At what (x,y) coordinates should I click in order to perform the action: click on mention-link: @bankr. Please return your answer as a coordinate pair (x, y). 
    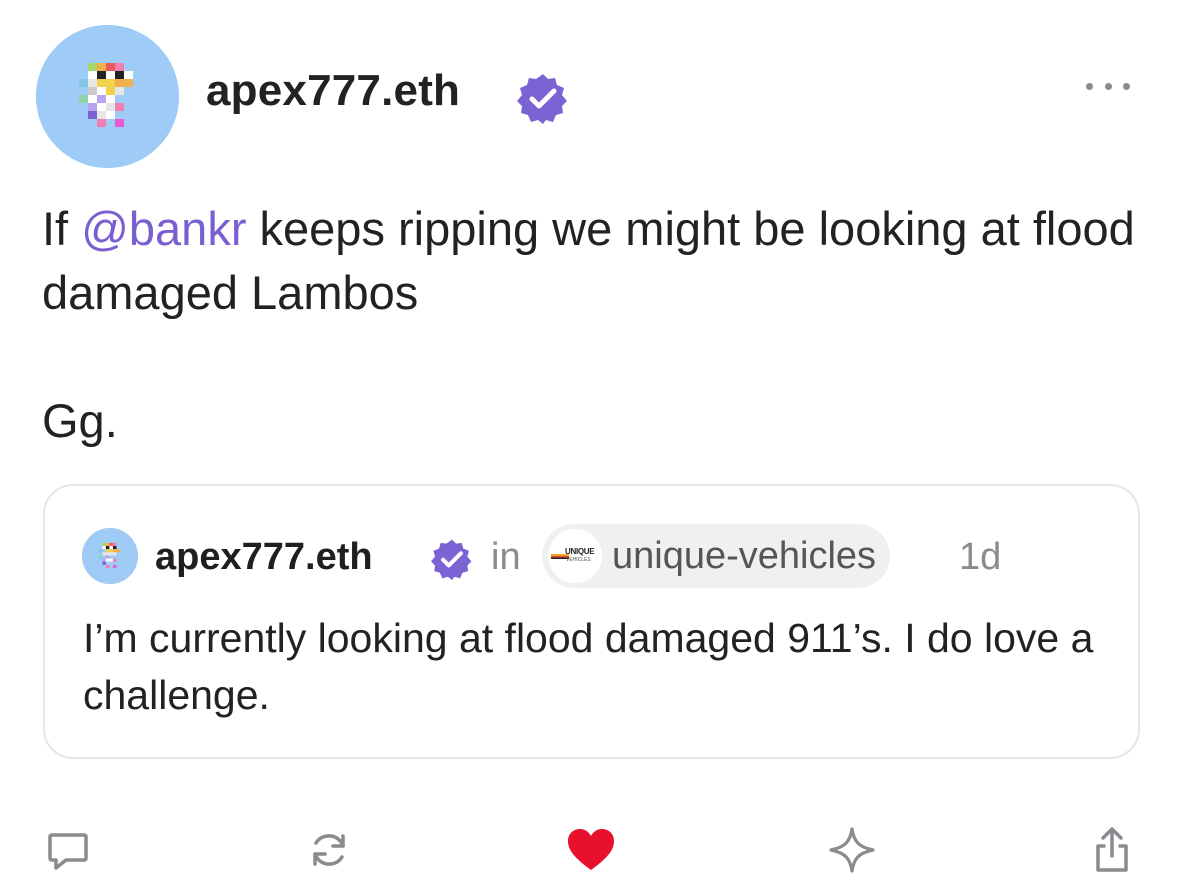
    Looking at the image, I should click on (163, 228).